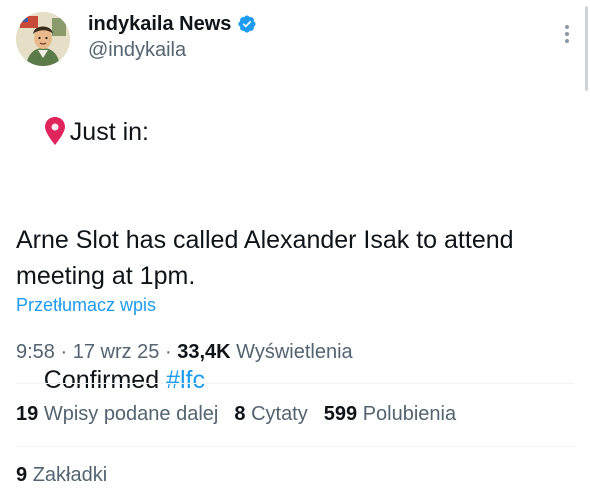 This screenshot has height=499, width=590. I want to click on author-handle: @indykaila, so click(137, 50).